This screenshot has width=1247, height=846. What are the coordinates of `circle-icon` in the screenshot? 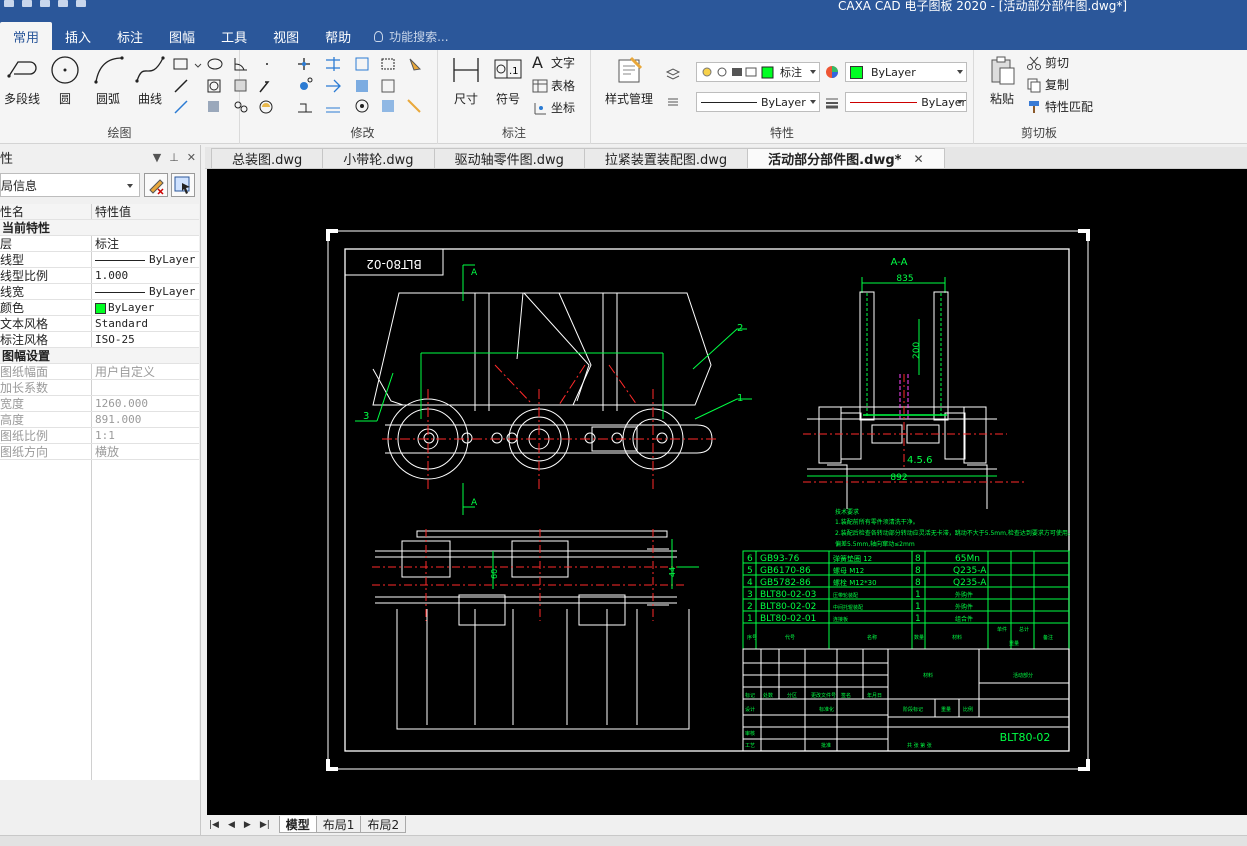 It's located at (65, 70).